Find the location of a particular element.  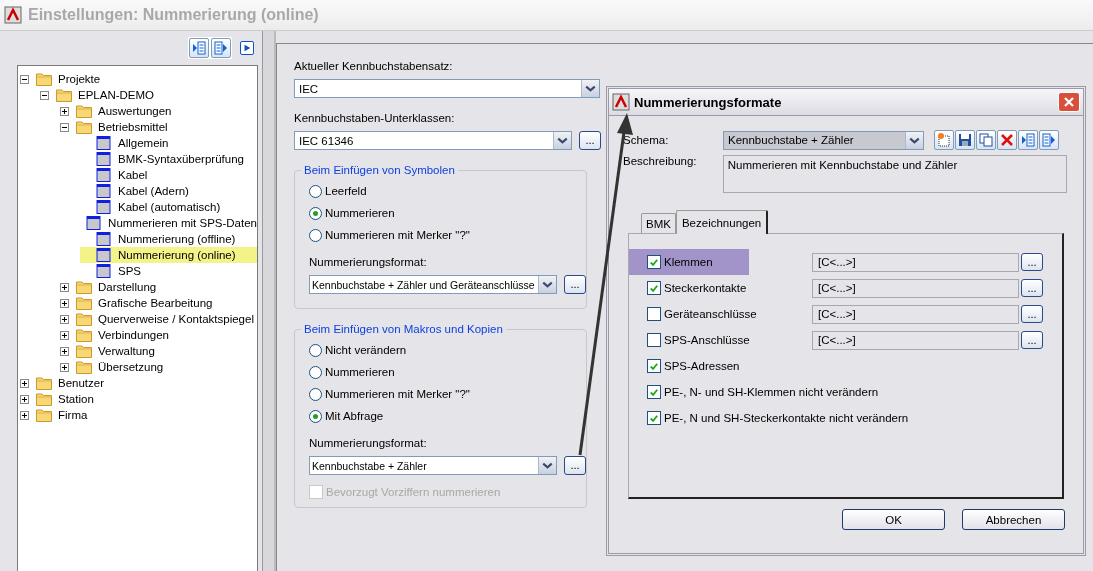

checkbox-option: Klemmen is located at coordinates (689, 262).